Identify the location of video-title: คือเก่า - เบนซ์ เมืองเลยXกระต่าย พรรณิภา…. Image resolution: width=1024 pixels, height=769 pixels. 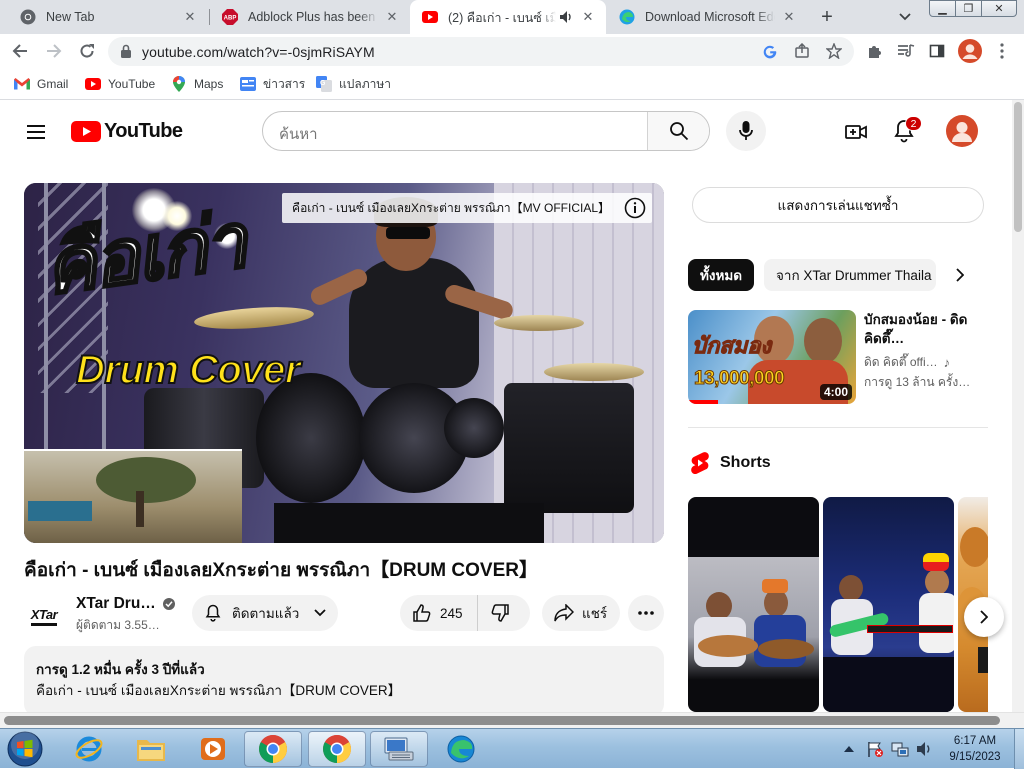
(281, 570).